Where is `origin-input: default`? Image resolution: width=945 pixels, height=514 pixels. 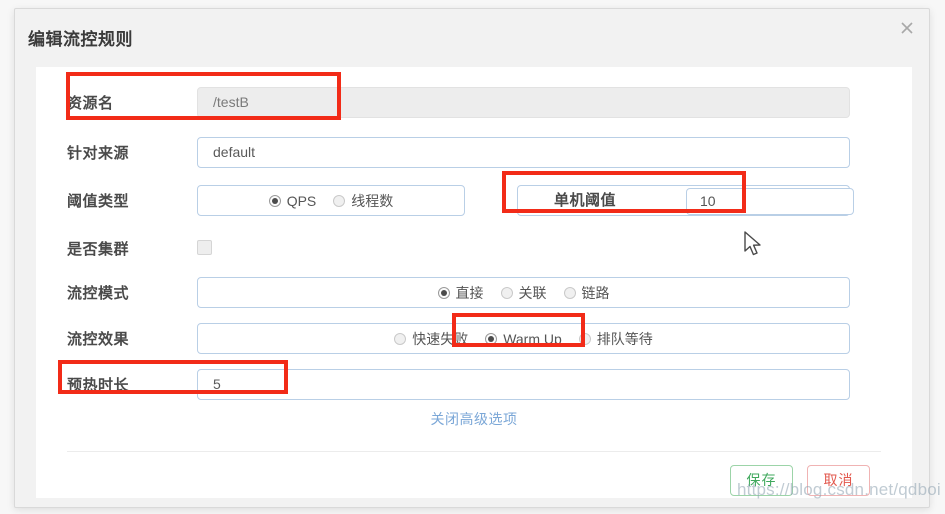
origin-input: default is located at coordinates (523, 152).